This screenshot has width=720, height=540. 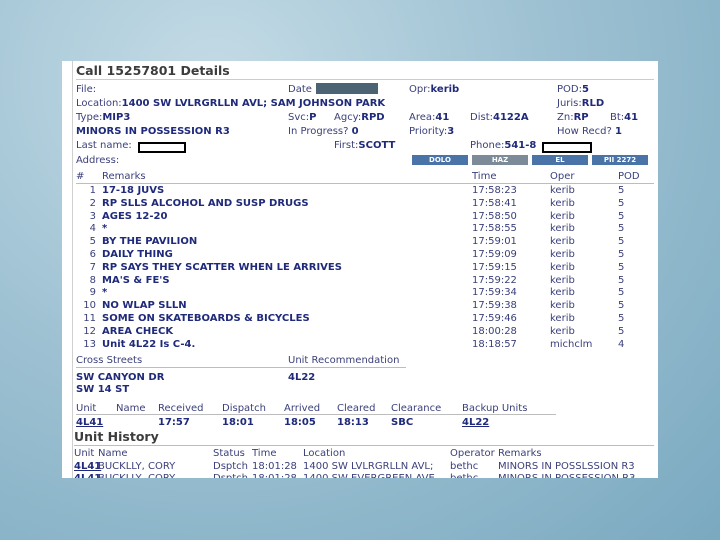 What do you see at coordinates (89, 318) in the screenshot?
I see `remark-n: 11` at bounding box center [89, 318].